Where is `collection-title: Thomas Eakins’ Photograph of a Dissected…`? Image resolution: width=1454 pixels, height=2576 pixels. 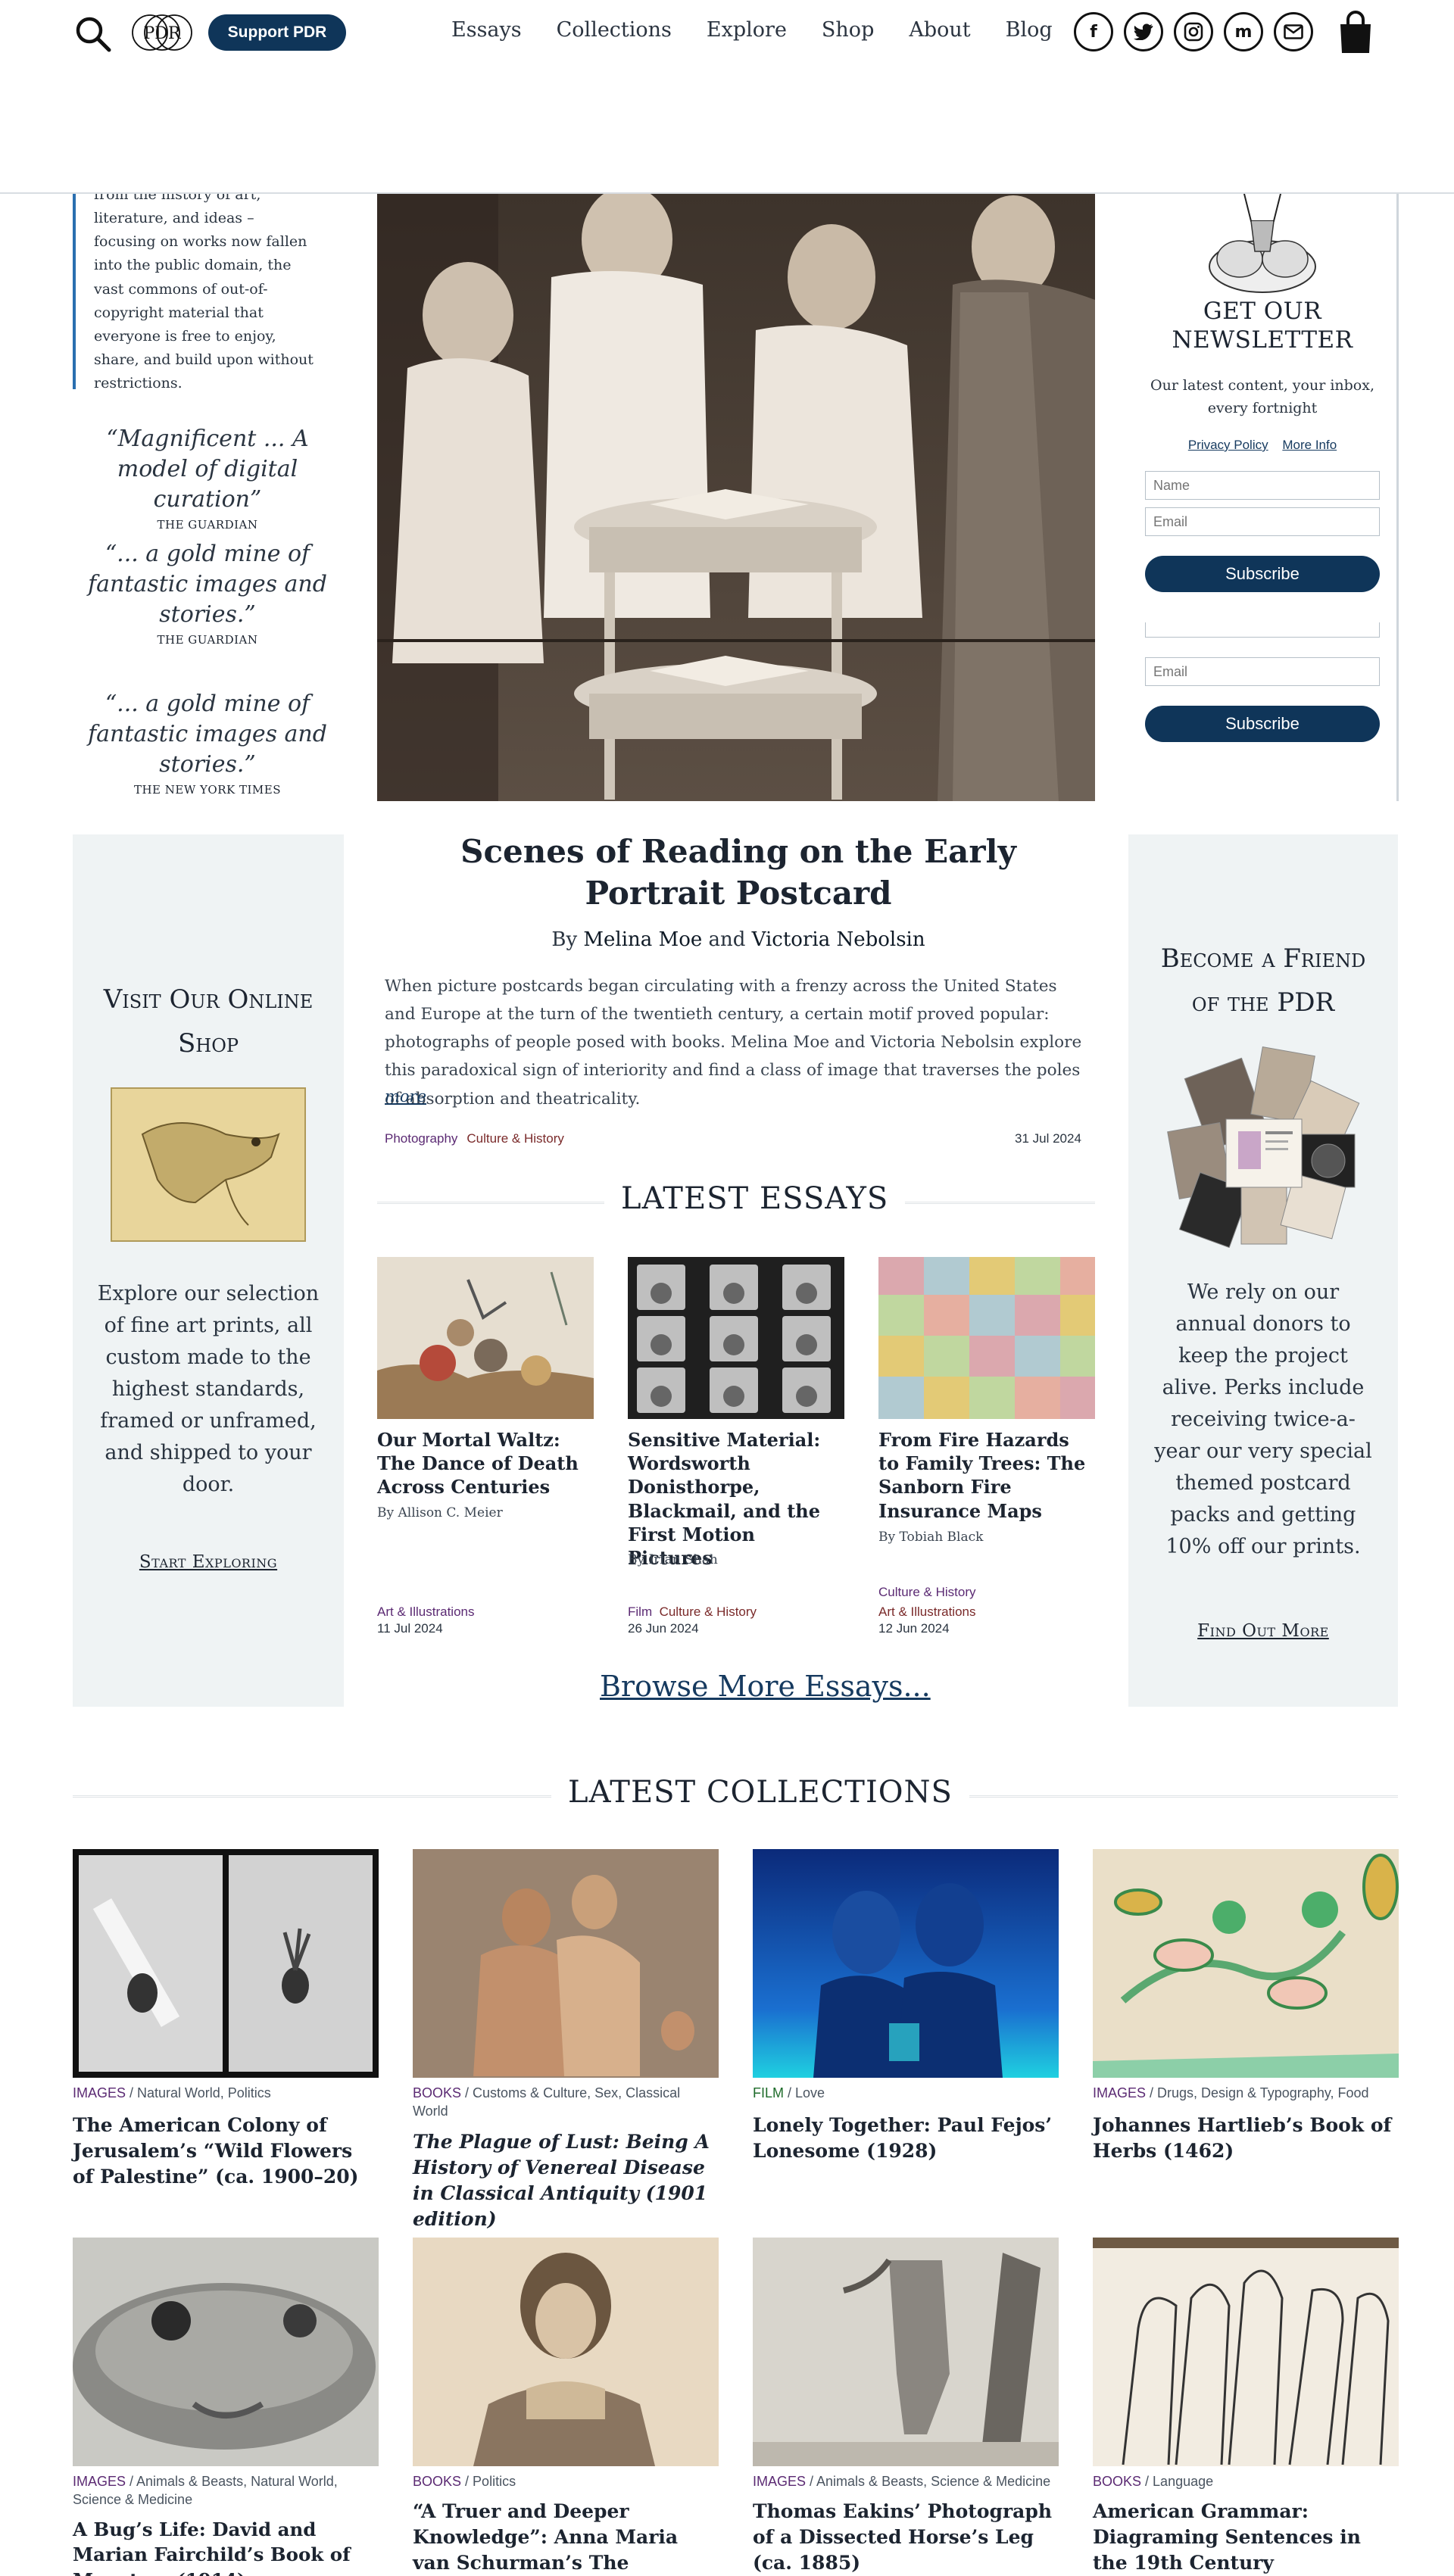
collection-title: Thomas Eakins’ Photograph of a Dissected… is located at coordinates (906, 2537).